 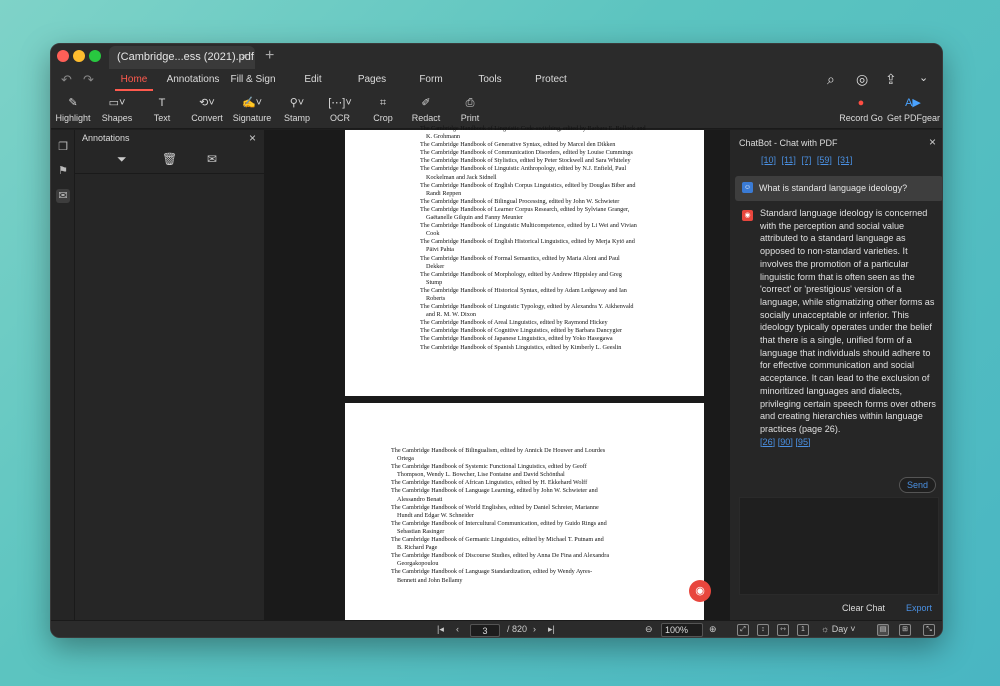 I want to click on redo-icon: ↷, so click(x=88, y=80).